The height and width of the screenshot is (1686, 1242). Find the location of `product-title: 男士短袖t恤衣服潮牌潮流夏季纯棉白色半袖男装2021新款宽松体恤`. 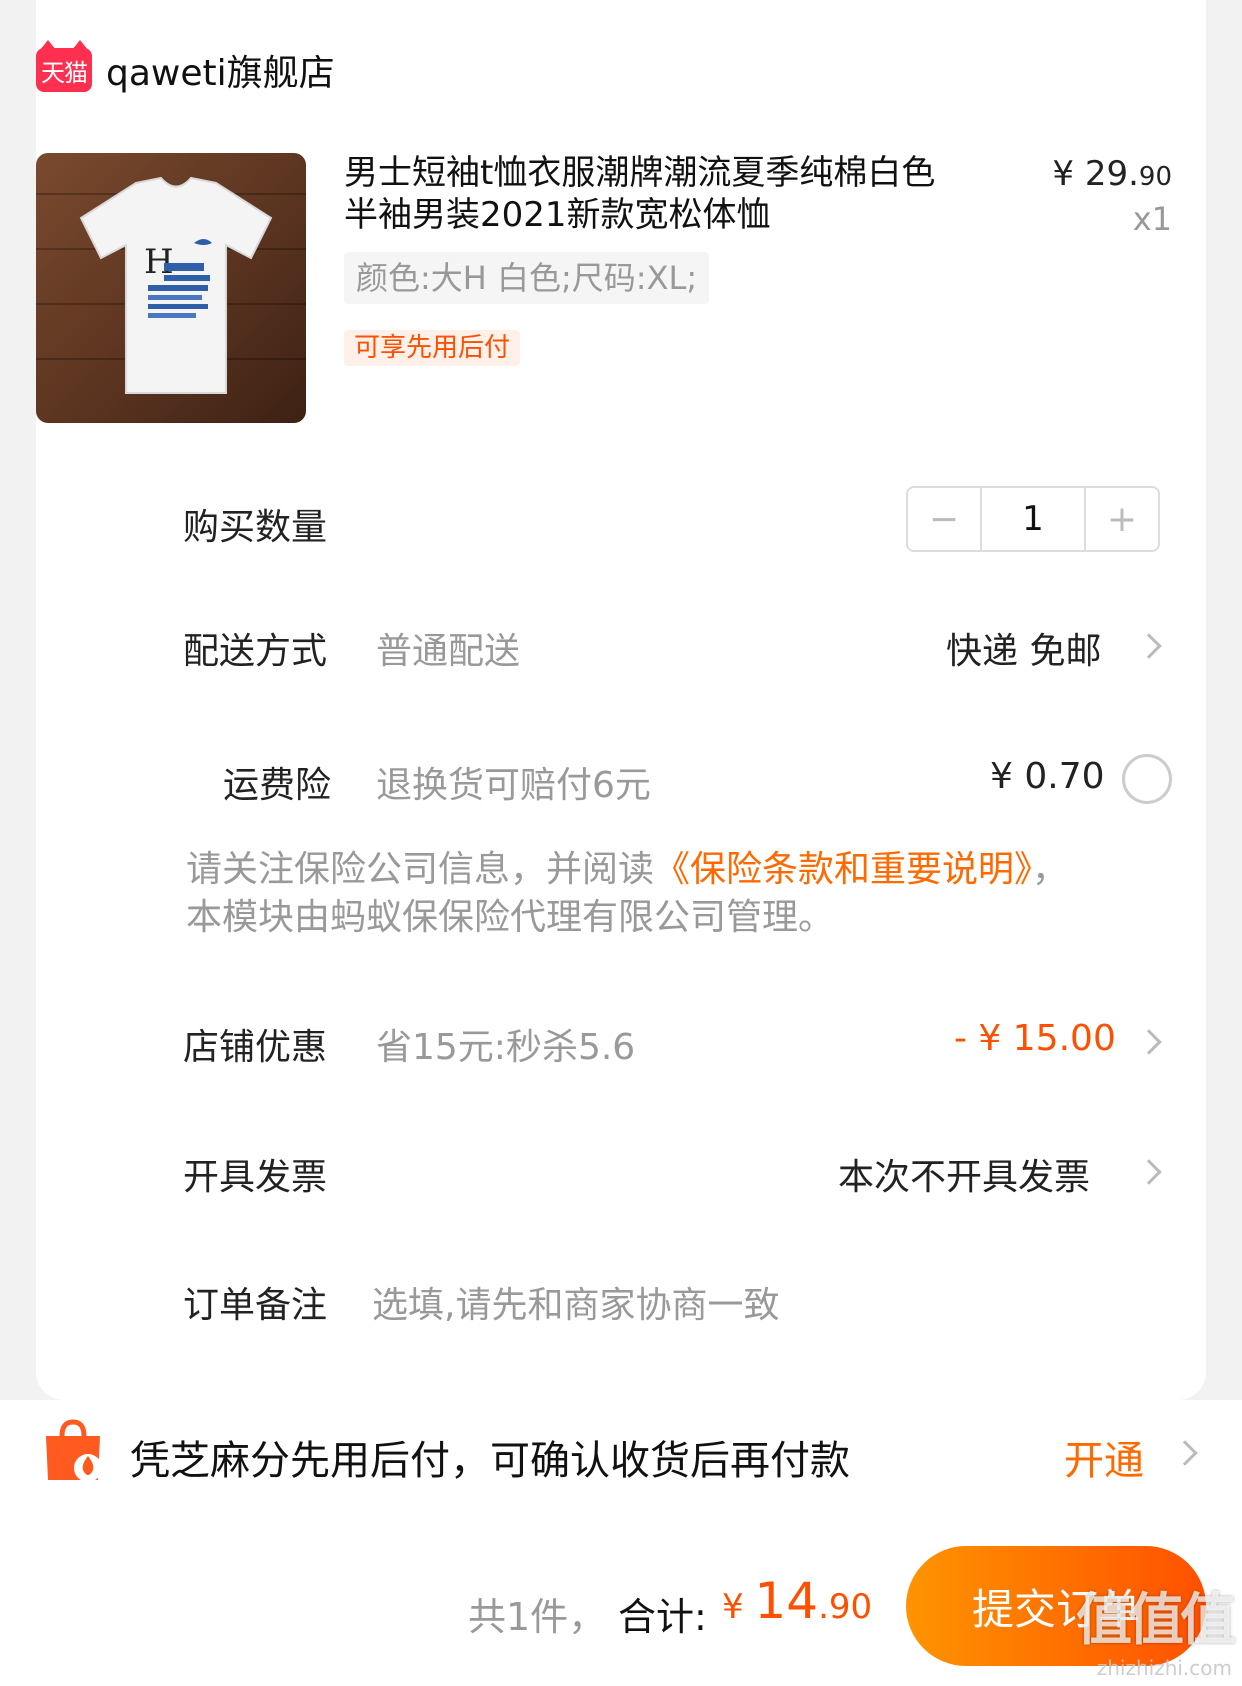

product-title: 男士短袖t恤衣服潮牌潮流夏季纯棉白色半袖男装2021新款宽松体恤 is located at coordinates (654, 194).